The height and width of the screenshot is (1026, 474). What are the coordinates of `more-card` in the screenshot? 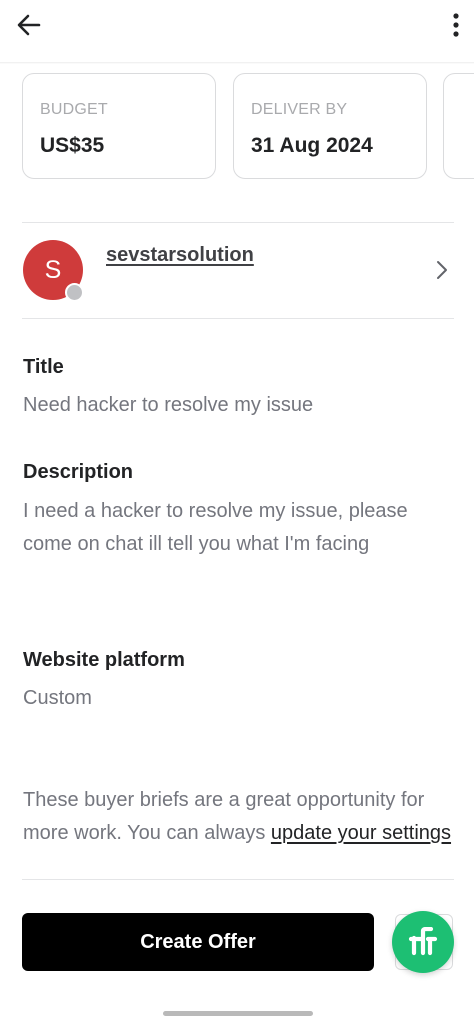 It's located at (458, 126).